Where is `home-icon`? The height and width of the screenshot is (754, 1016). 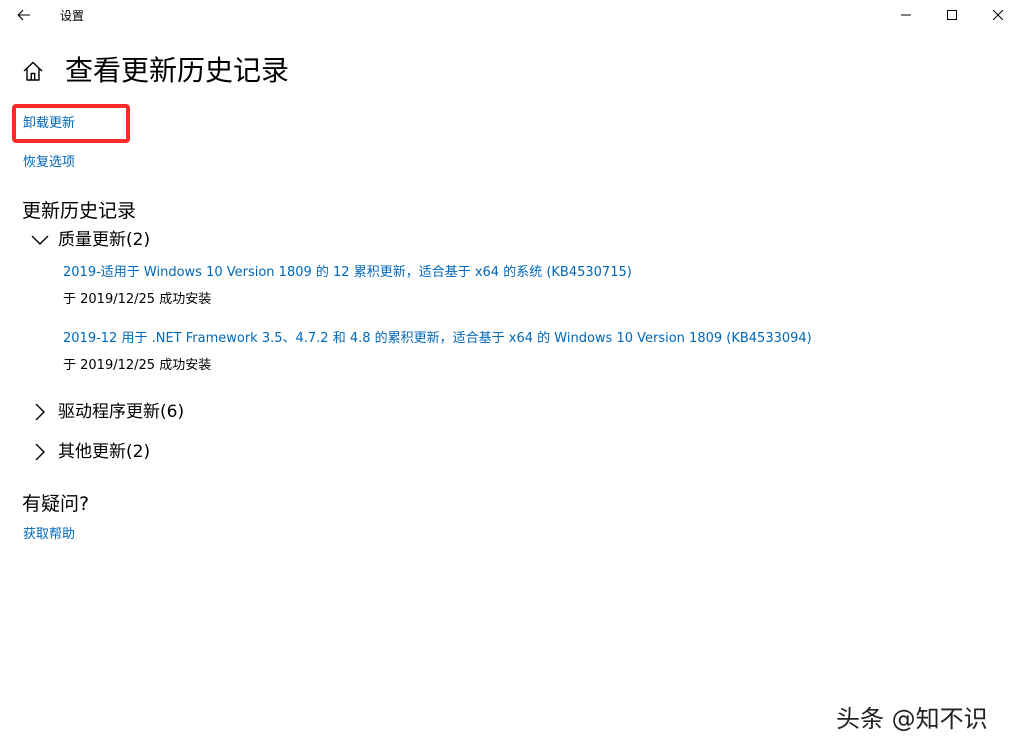
home-icon is located at coordinates (33, 71).